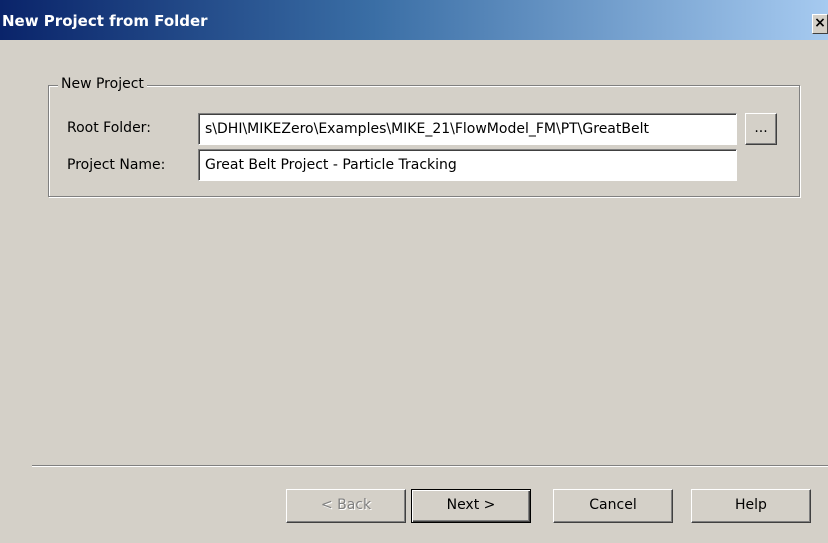 Image resolution: width=828 pixels, height=543 pixels. I want to click on groupbox-legend: New Project, so click(102, 84).